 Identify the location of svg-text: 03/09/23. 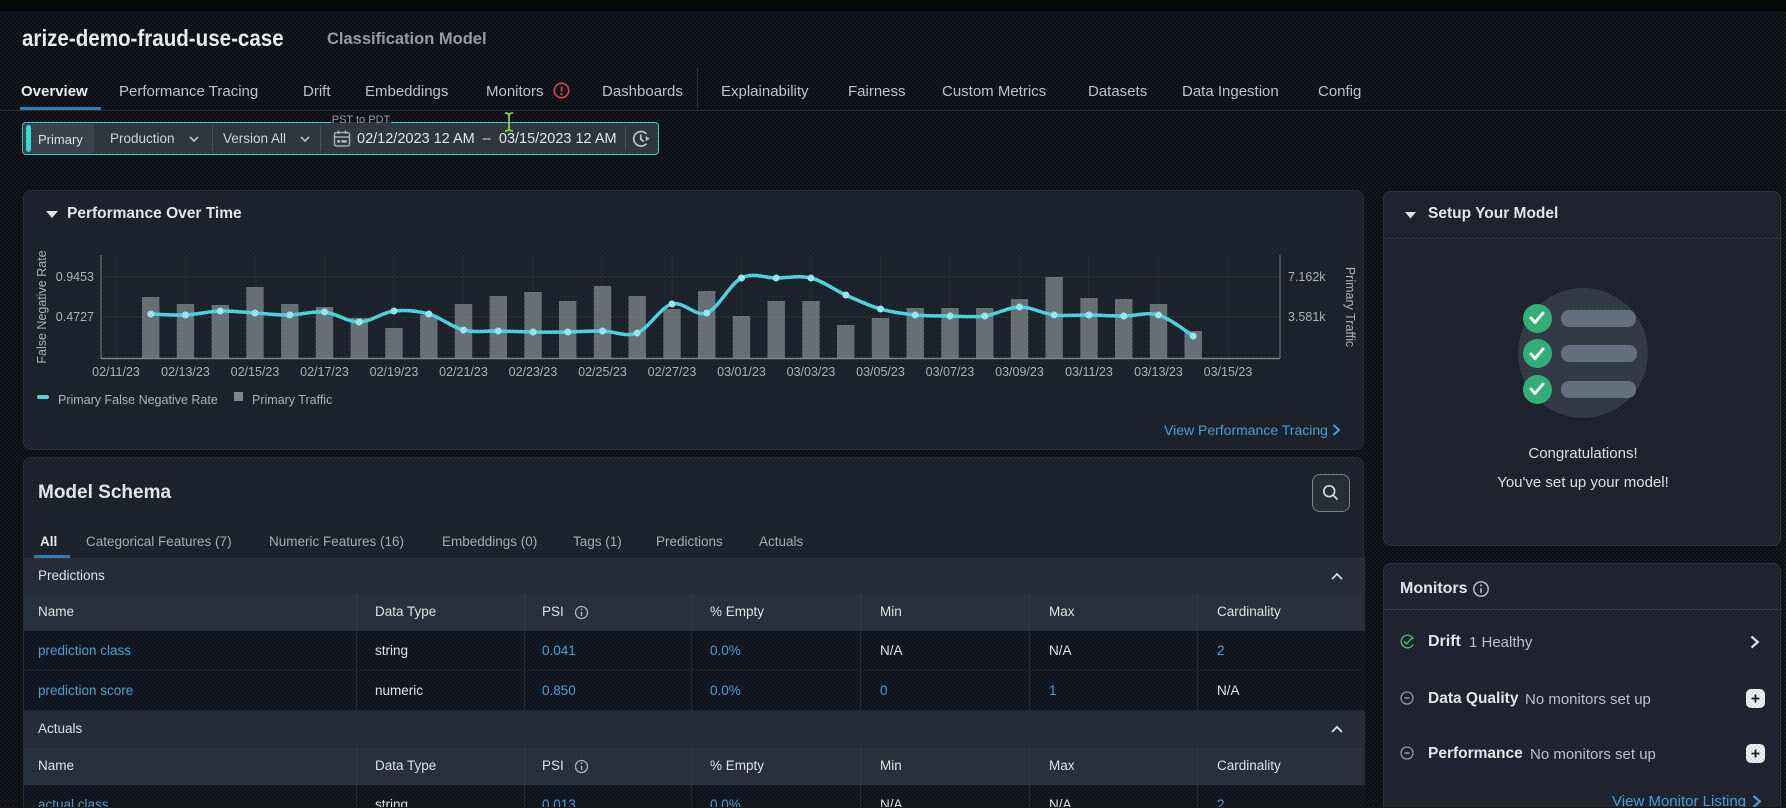
(1019, 372).